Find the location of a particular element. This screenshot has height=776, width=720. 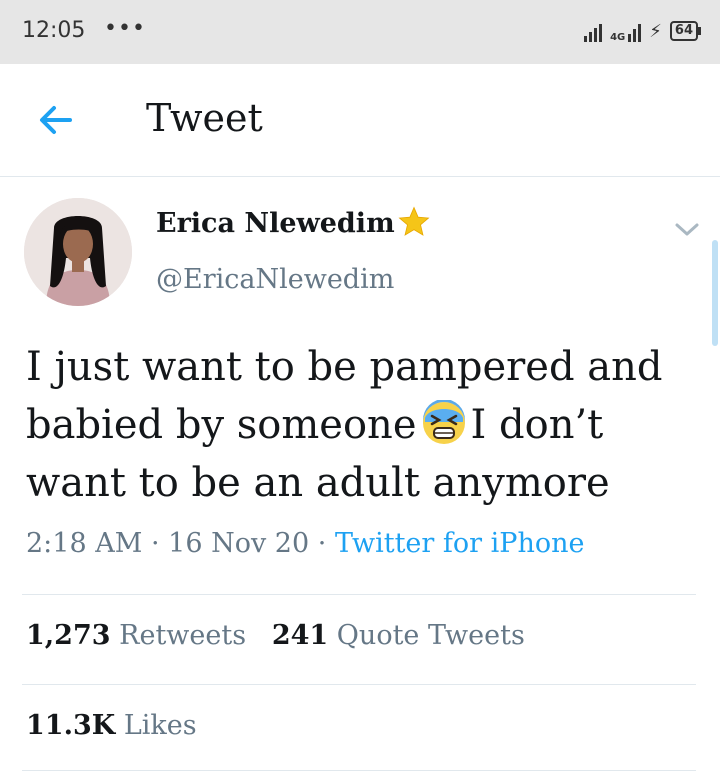

chevron-down-icon is located at coordinates (687, 229).